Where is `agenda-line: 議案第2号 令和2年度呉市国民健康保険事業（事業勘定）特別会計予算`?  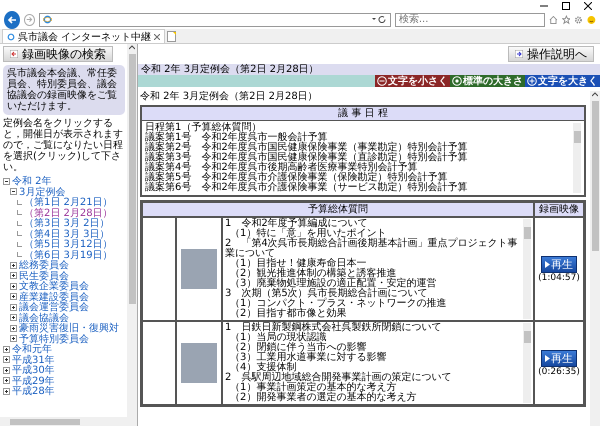 agenda-line: 議案第2号 令和2年度呉市国民健康保険事業（事業勘定）特別会計予算 is located at coordinates (307, 148).